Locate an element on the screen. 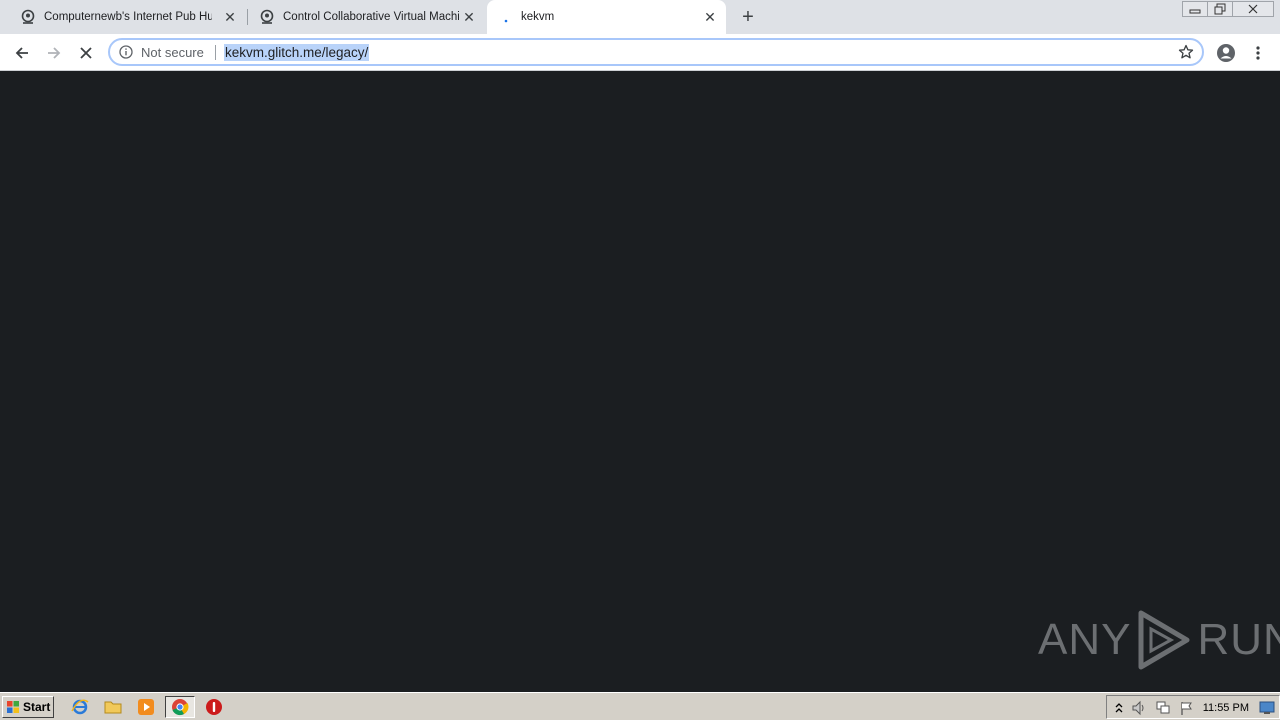  window-controls is located at coordinates (1228, 9).